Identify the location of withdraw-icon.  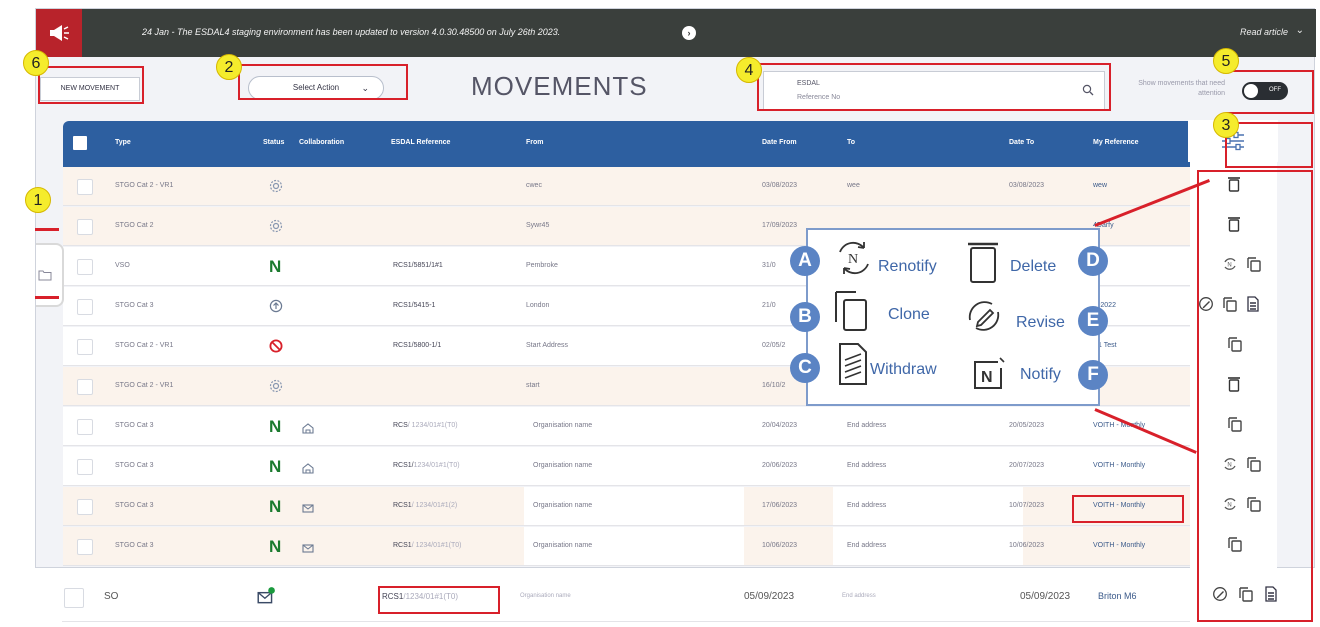
(853, 364).